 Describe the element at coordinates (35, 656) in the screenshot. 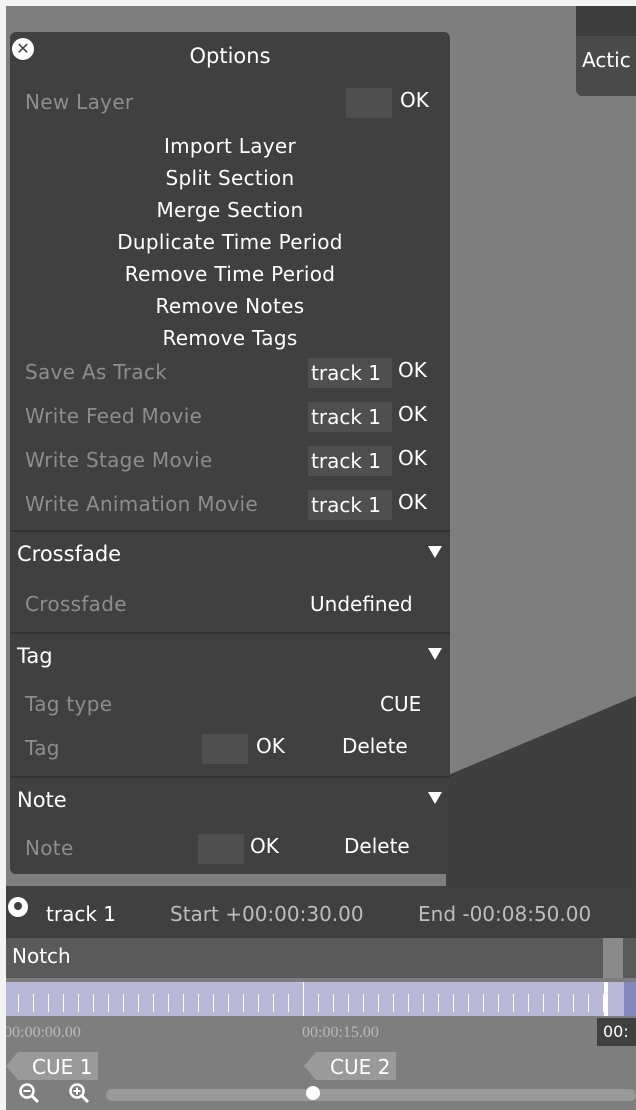

I see `tag-header-label: Tag` at that location.